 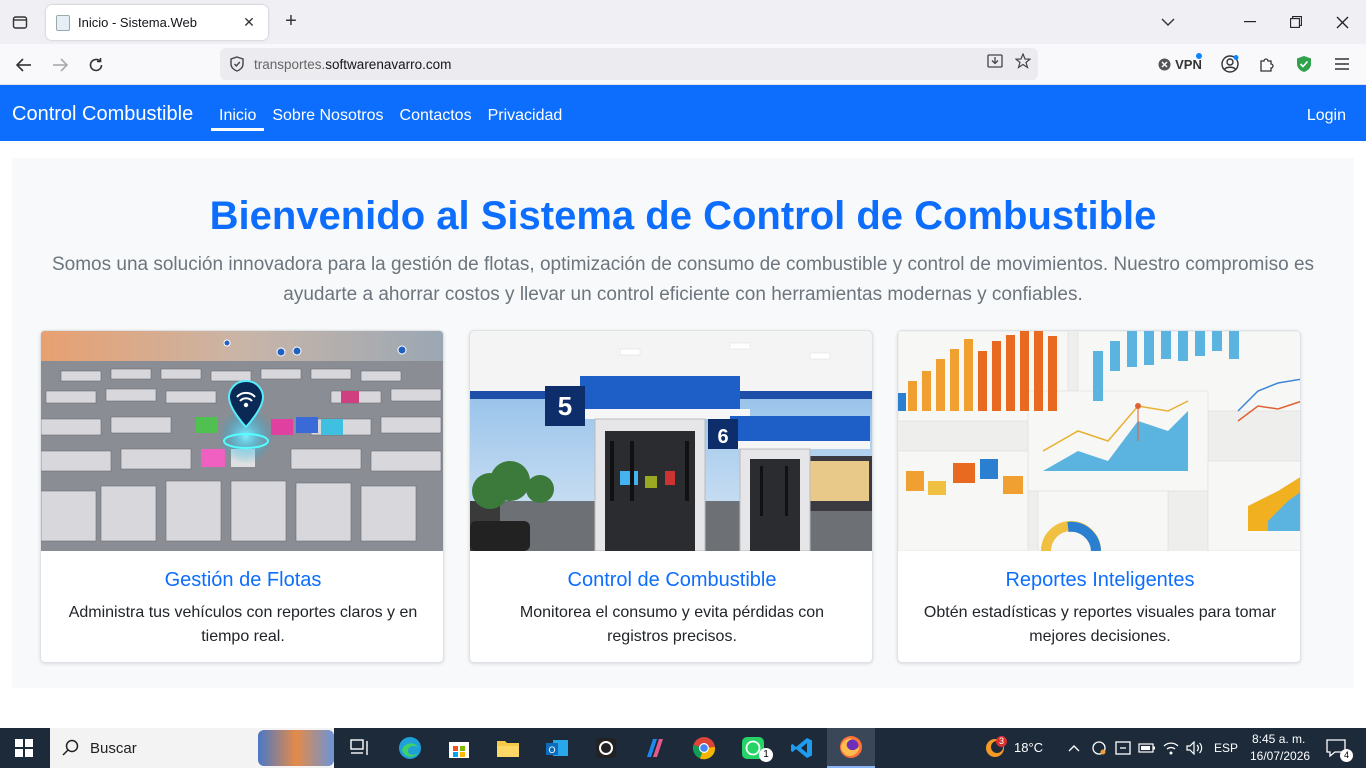 I want to click on notifications-badge: 4, so click(x=1346, y=755).